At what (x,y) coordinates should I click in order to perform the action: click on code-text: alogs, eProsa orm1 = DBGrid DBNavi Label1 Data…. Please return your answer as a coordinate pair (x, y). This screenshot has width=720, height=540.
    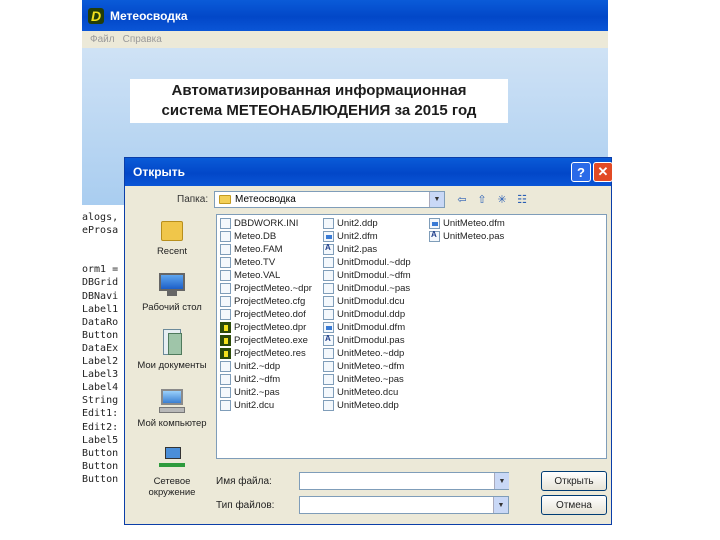
    Looking at the image, I should click on (104, 348).